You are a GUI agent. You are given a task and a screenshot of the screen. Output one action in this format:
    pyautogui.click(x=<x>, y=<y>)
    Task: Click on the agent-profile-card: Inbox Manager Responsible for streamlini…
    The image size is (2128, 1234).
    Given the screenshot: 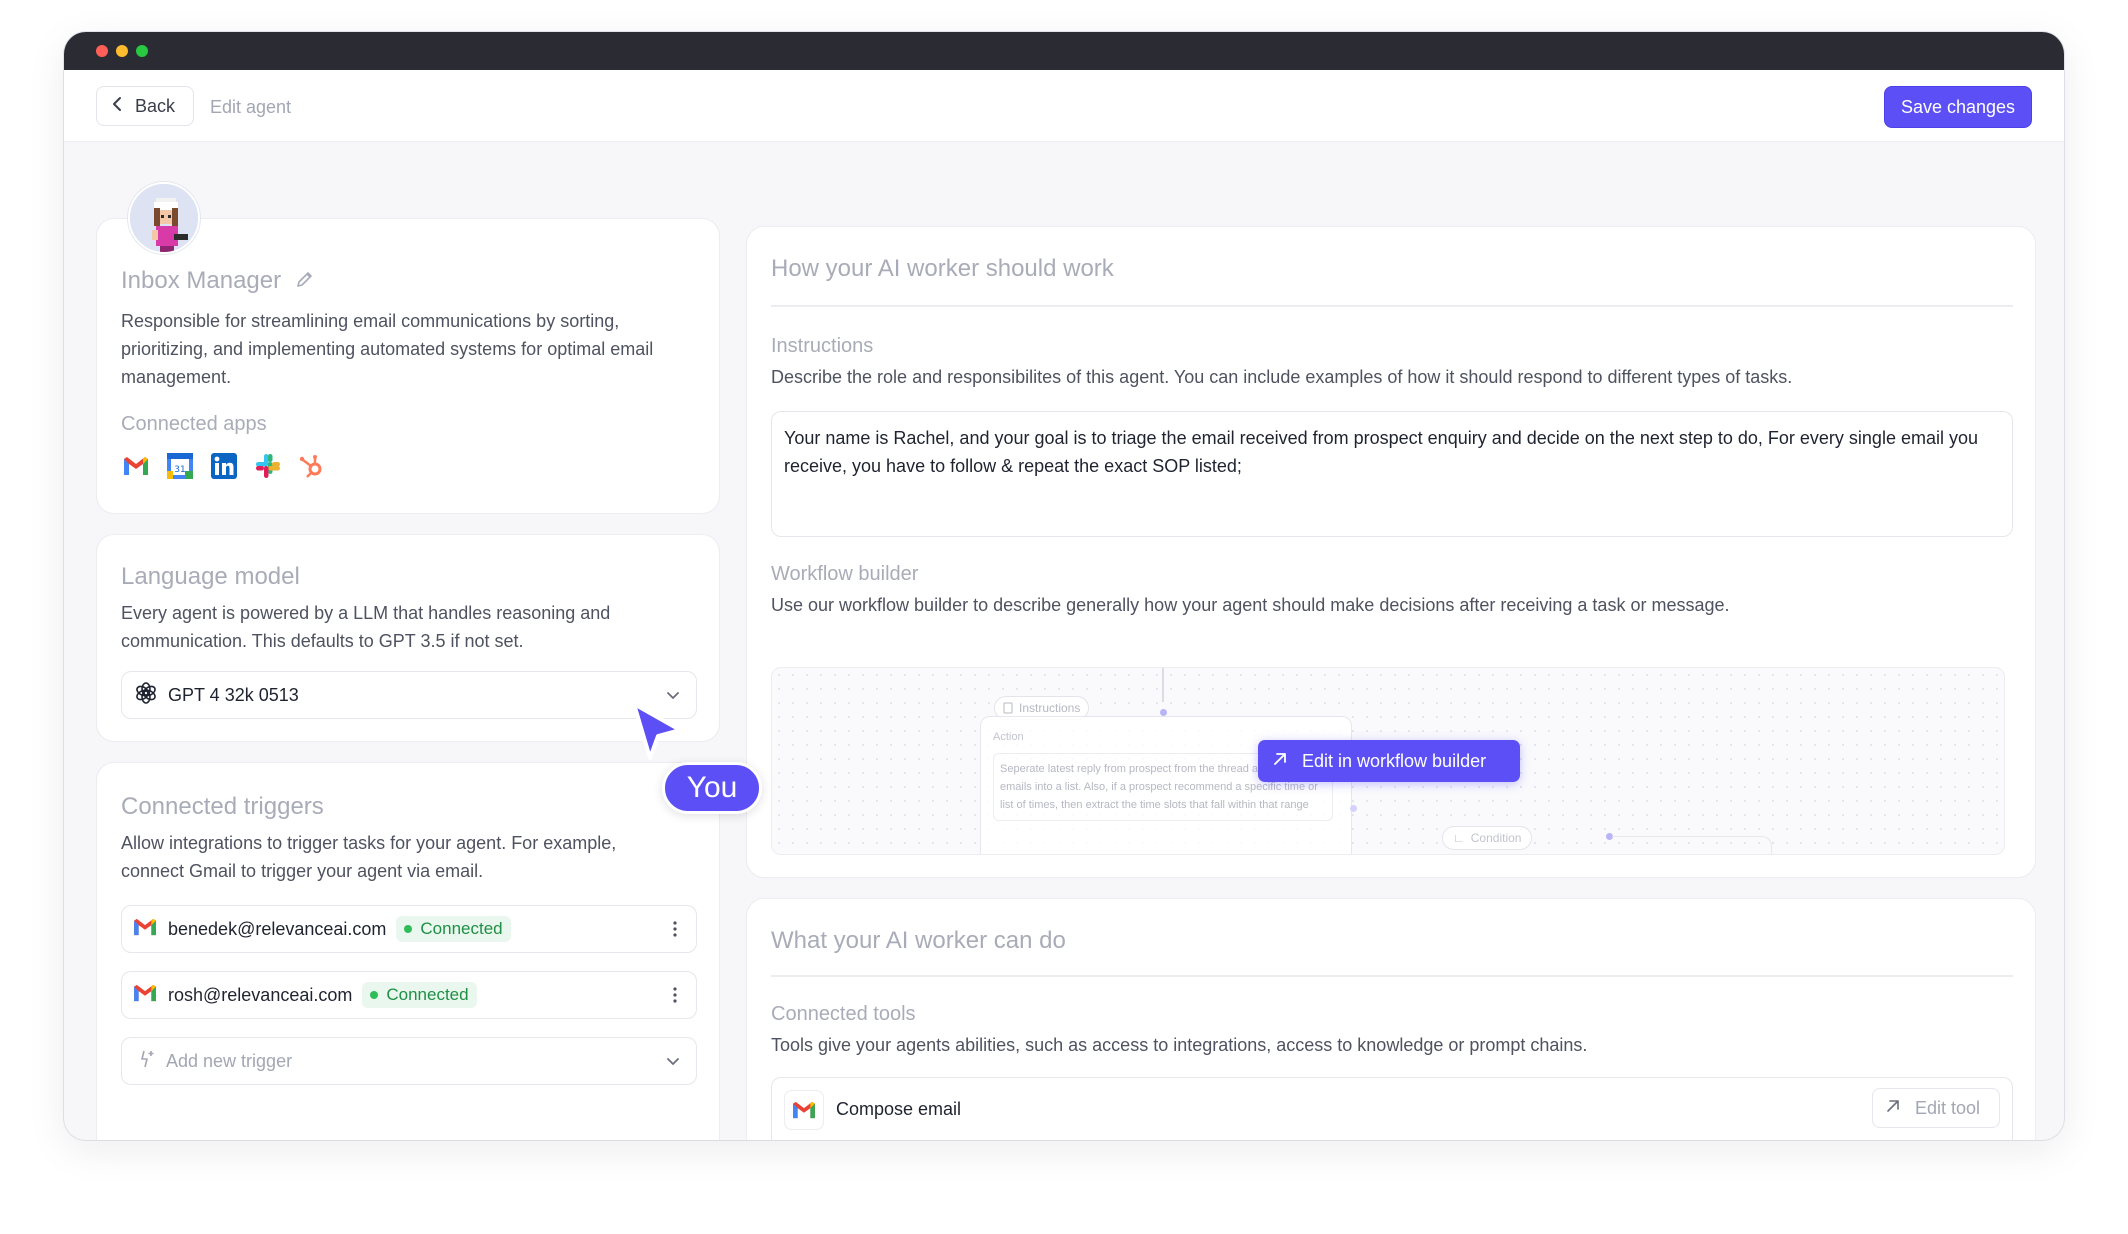 What is the action you would take?
    pyautogui.click(x=408, y=366)
    